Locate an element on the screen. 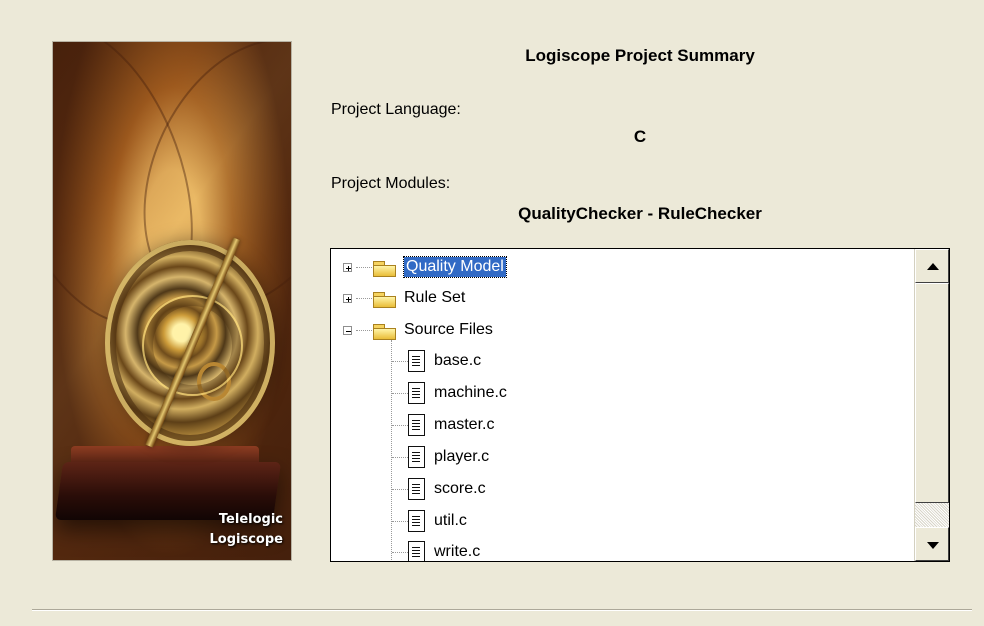  tree-item-write-c: write.c is located at coordinates (436, 550).